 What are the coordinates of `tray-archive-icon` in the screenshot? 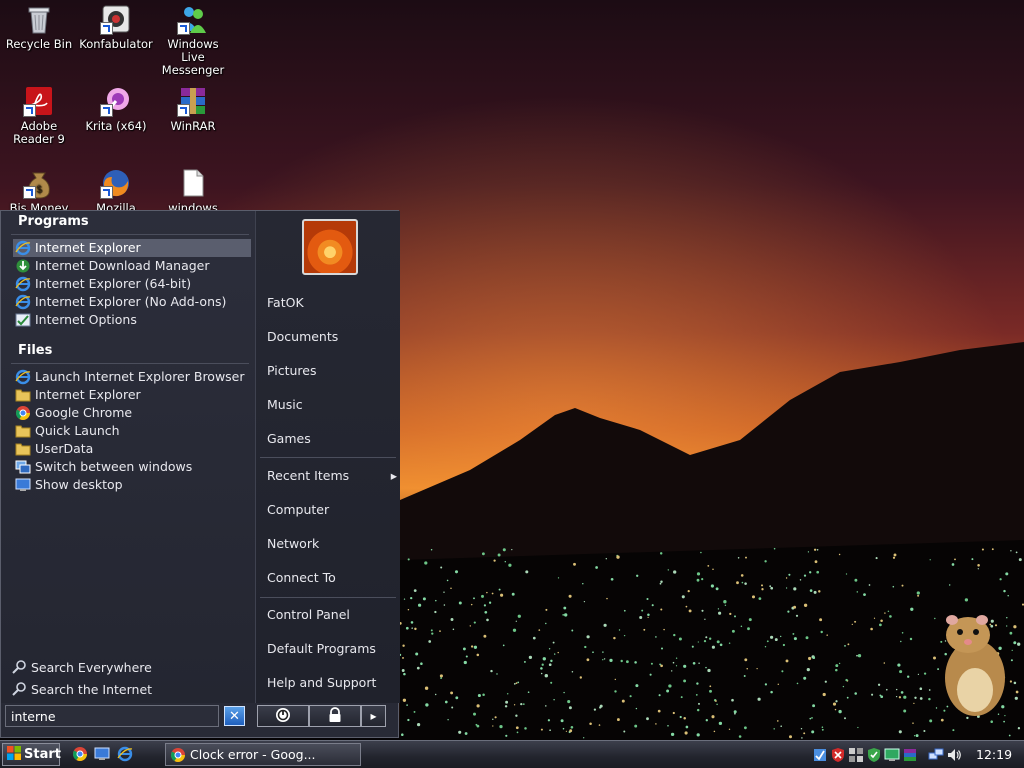 It's located at (910, 755).